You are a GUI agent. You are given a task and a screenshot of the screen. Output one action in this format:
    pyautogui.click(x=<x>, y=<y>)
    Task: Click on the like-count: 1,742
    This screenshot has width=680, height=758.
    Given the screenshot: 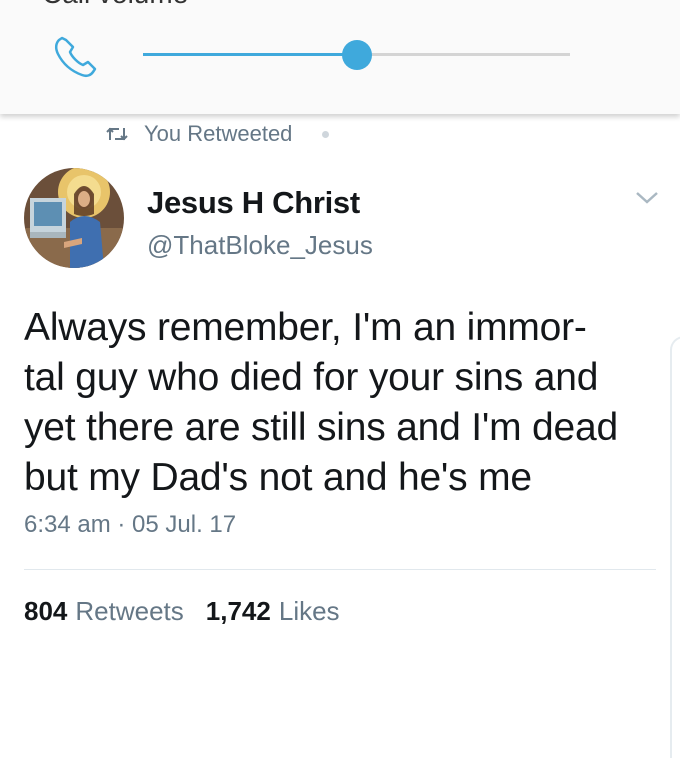 What is the action you would take?
    pyautogui.click(x=238, y=611)
    